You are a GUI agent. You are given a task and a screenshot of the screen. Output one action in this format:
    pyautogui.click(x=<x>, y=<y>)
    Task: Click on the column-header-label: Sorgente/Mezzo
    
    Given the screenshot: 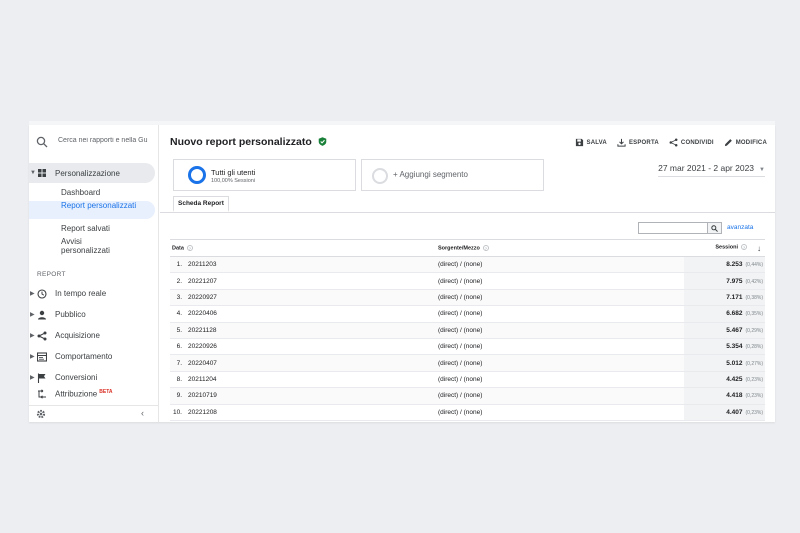 What is the action you would take?
    pyautogui.click(x=459, y=248)
    